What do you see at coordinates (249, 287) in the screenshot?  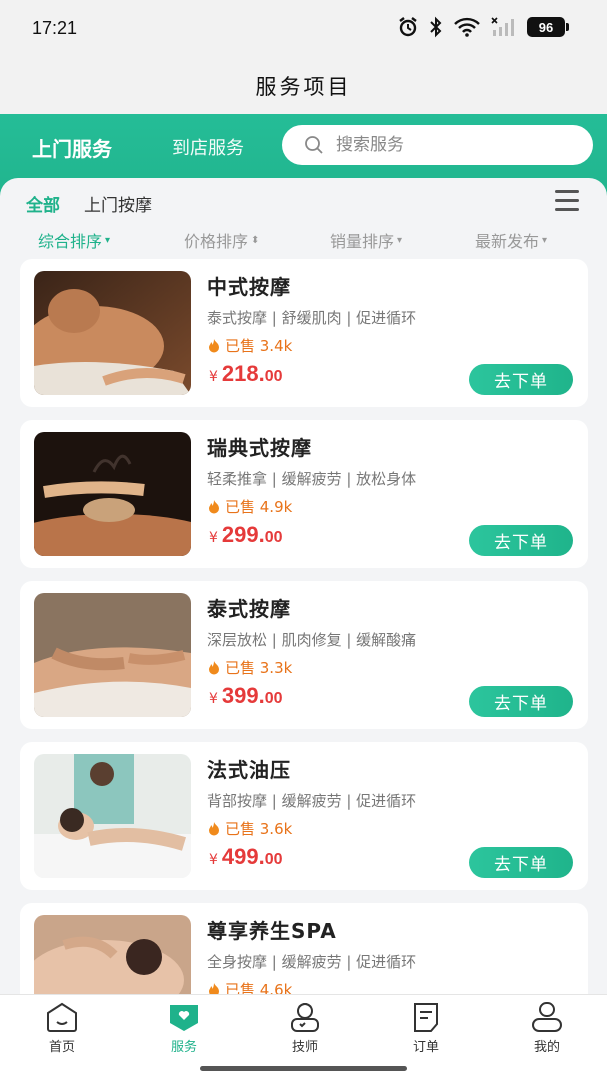 I see `product-title: 中式按摩` at bounding box center [249, 287].